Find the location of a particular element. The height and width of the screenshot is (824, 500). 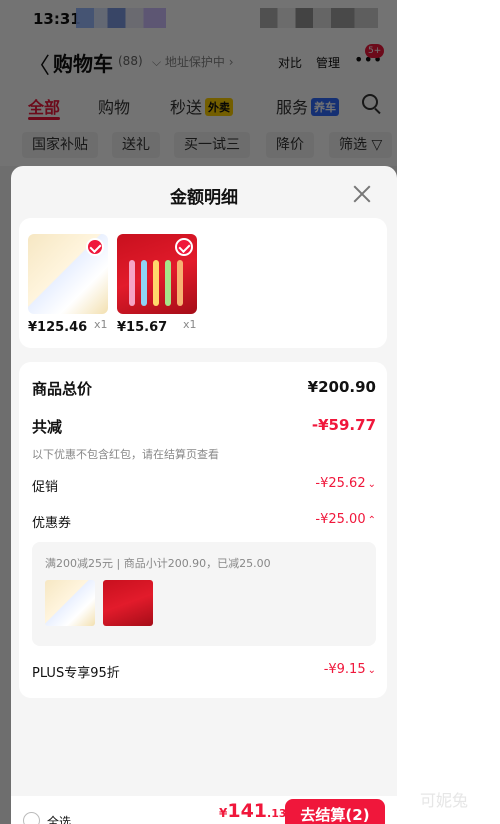

watermark: 可妮兔 is located at coordinates (444, 800).